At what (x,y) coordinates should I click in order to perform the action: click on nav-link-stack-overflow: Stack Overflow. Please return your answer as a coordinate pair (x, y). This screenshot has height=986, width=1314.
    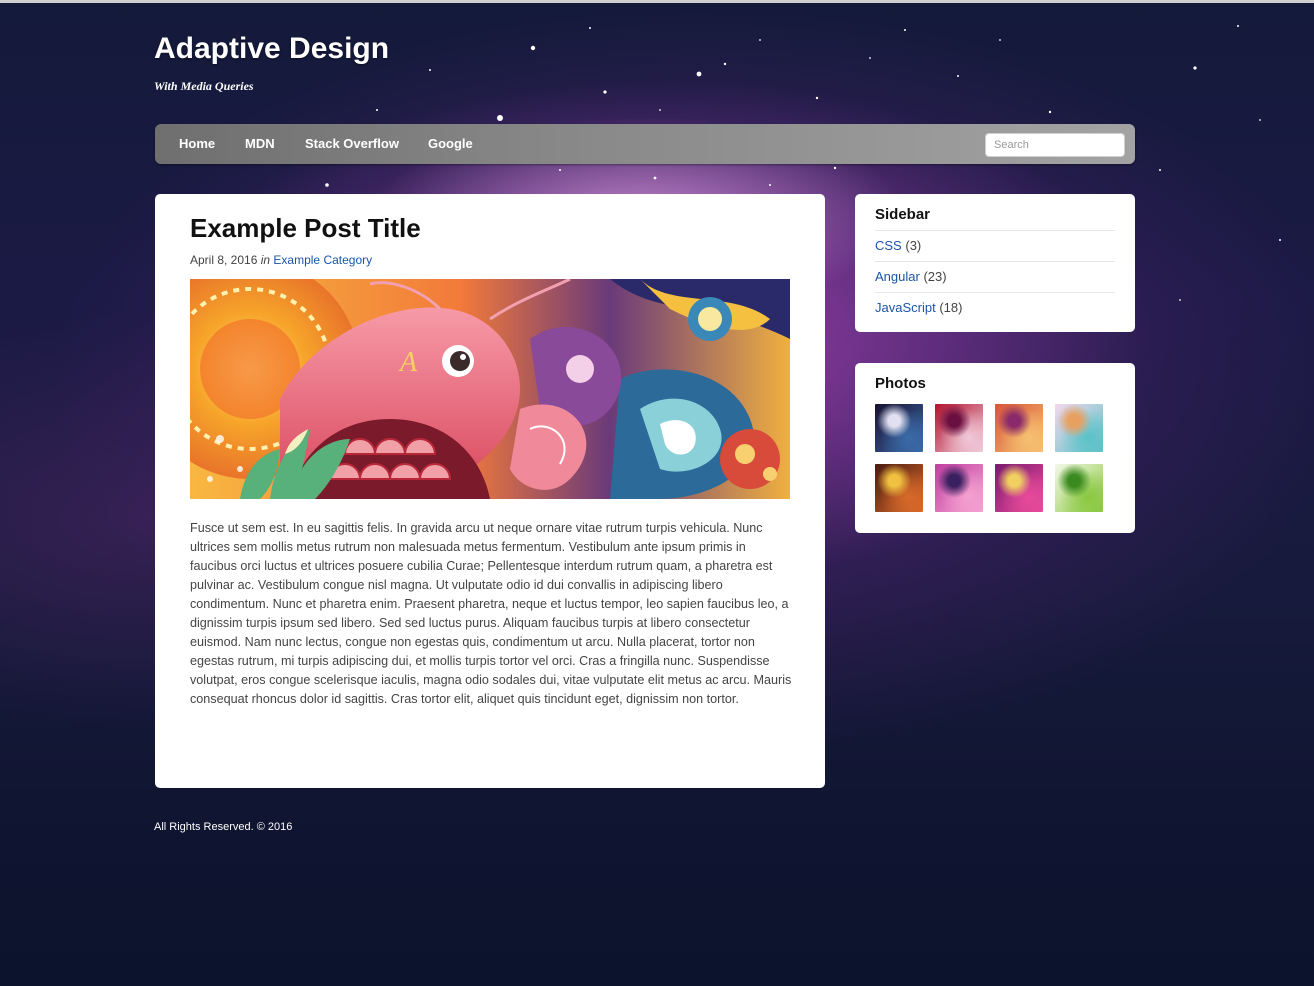
    Looking at the image, I should click on (352, 143).